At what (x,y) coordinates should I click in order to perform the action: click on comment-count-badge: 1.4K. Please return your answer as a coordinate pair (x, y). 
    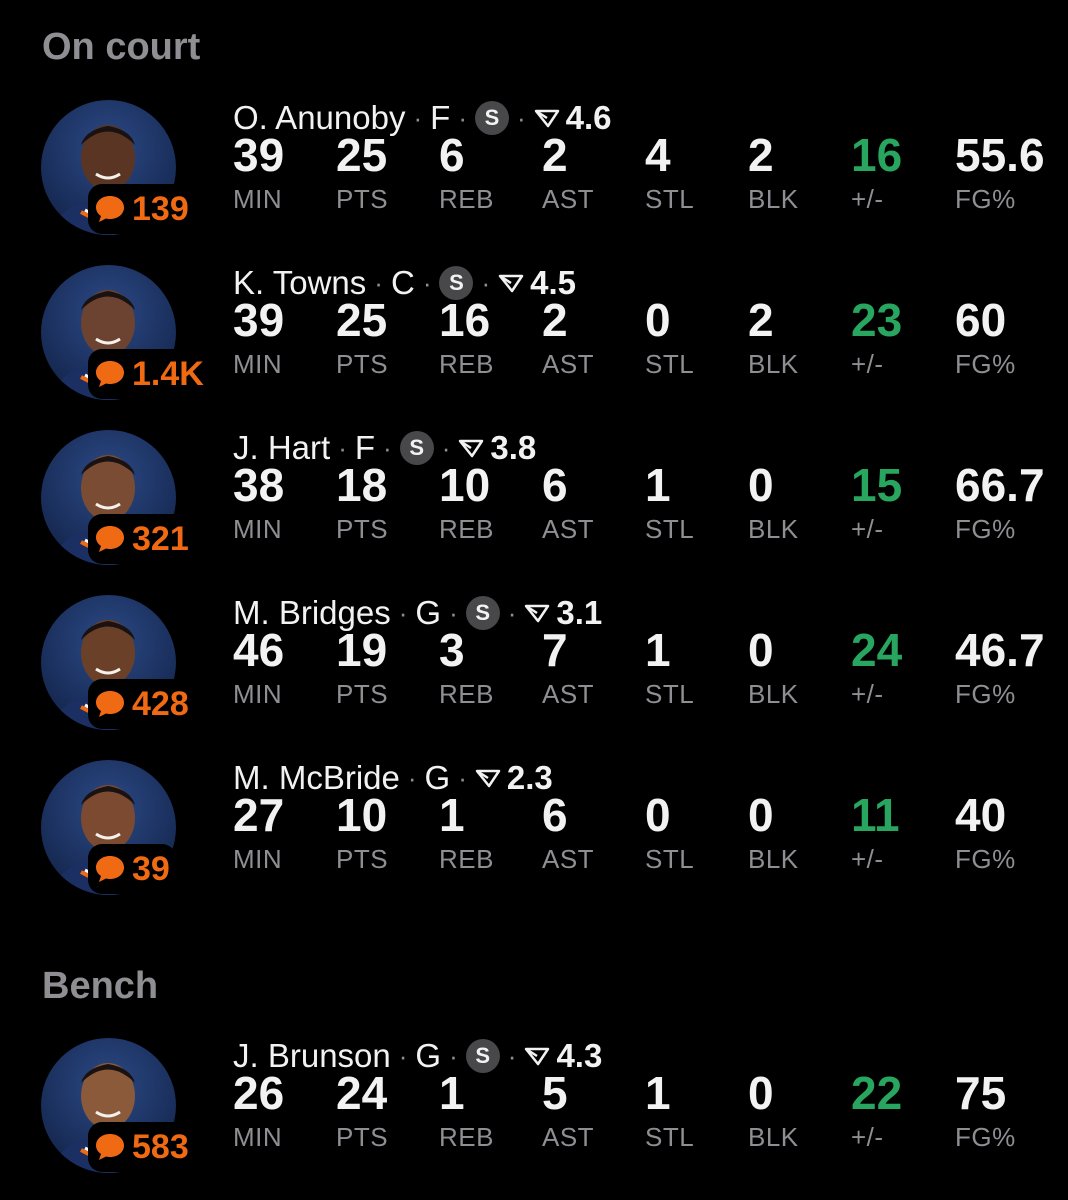
    Looking at the image, I should click on (149, 374).